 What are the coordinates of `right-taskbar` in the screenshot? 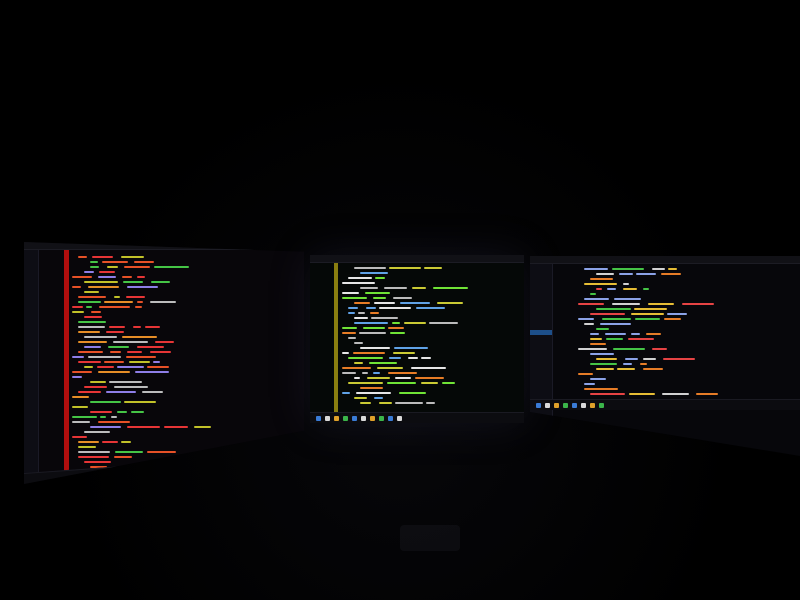 It's located at (665, 404).